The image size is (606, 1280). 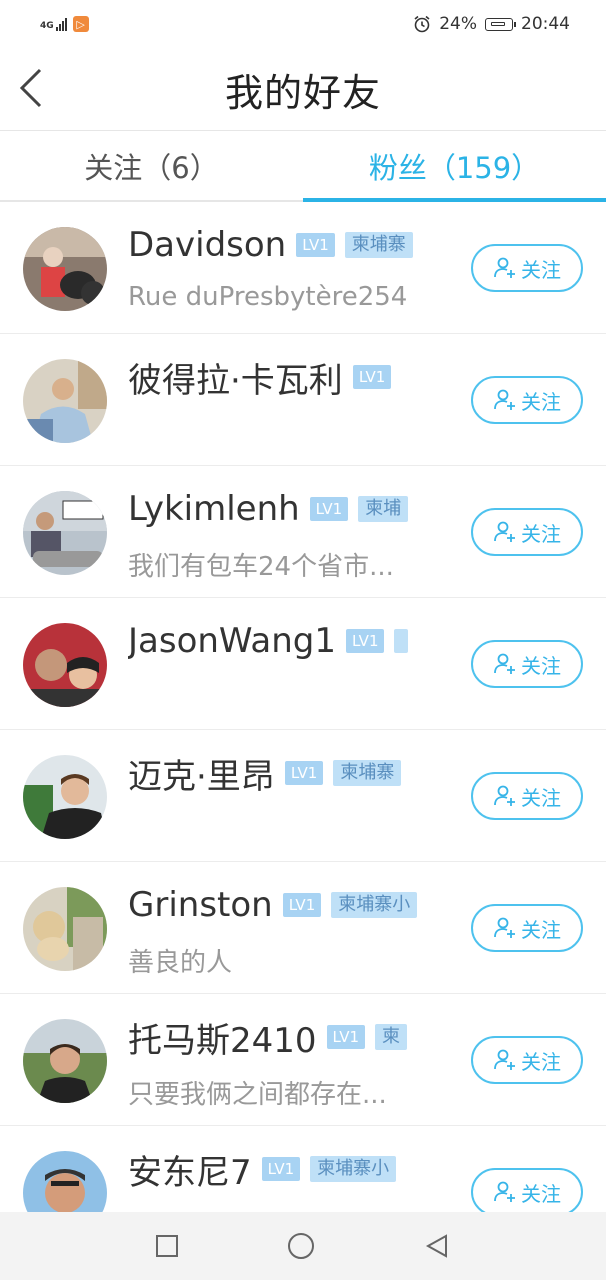 I want to click on recents-button, so click(x=167, y=1246).